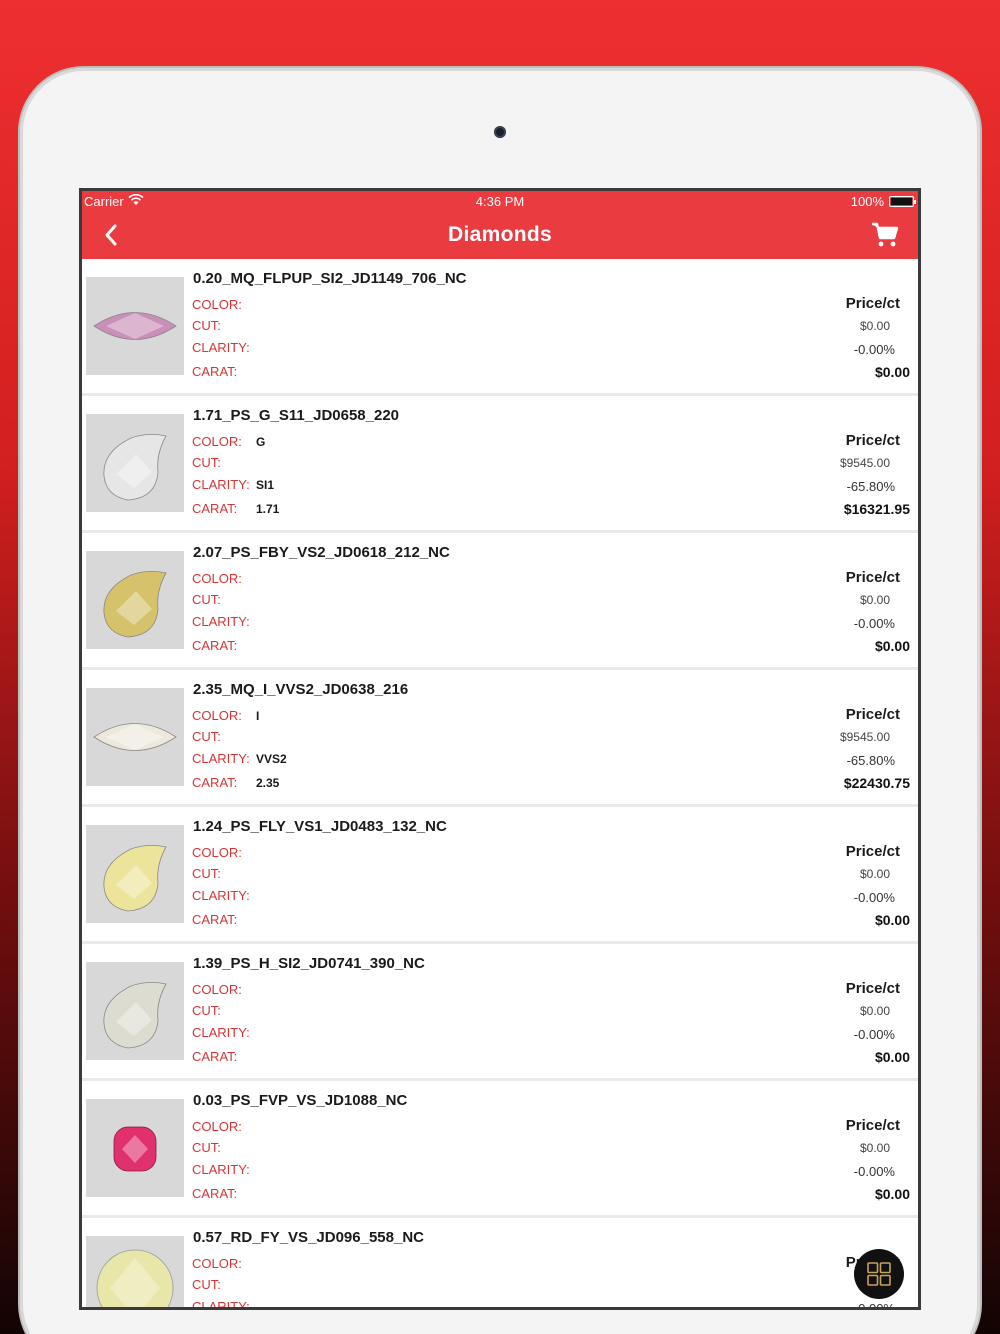 Image resolution: width=1000 pixels, height=1334 pixels. I want to click on diamond-name: 0.20_MQ_FLPUP_SI2_JD1149_706_NC, so click(330, 278).